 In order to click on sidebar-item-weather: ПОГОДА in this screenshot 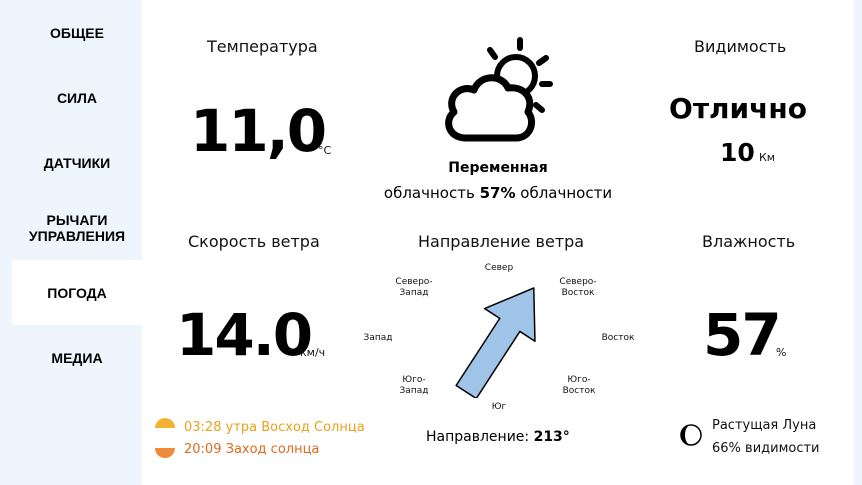, I will do `click(77, 292)`.